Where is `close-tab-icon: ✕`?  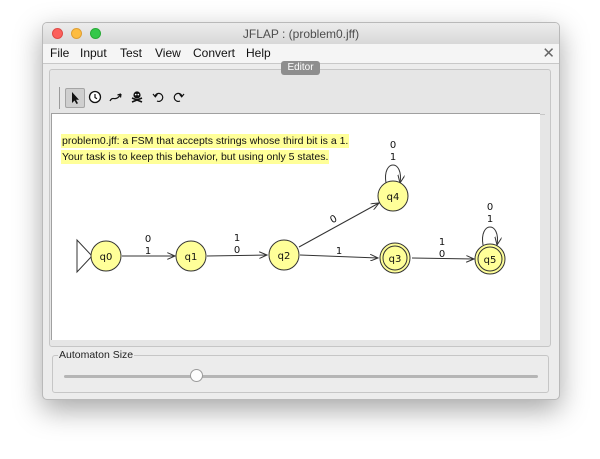
close-tab-icon: ✕ is located at coordinates (548, 53).